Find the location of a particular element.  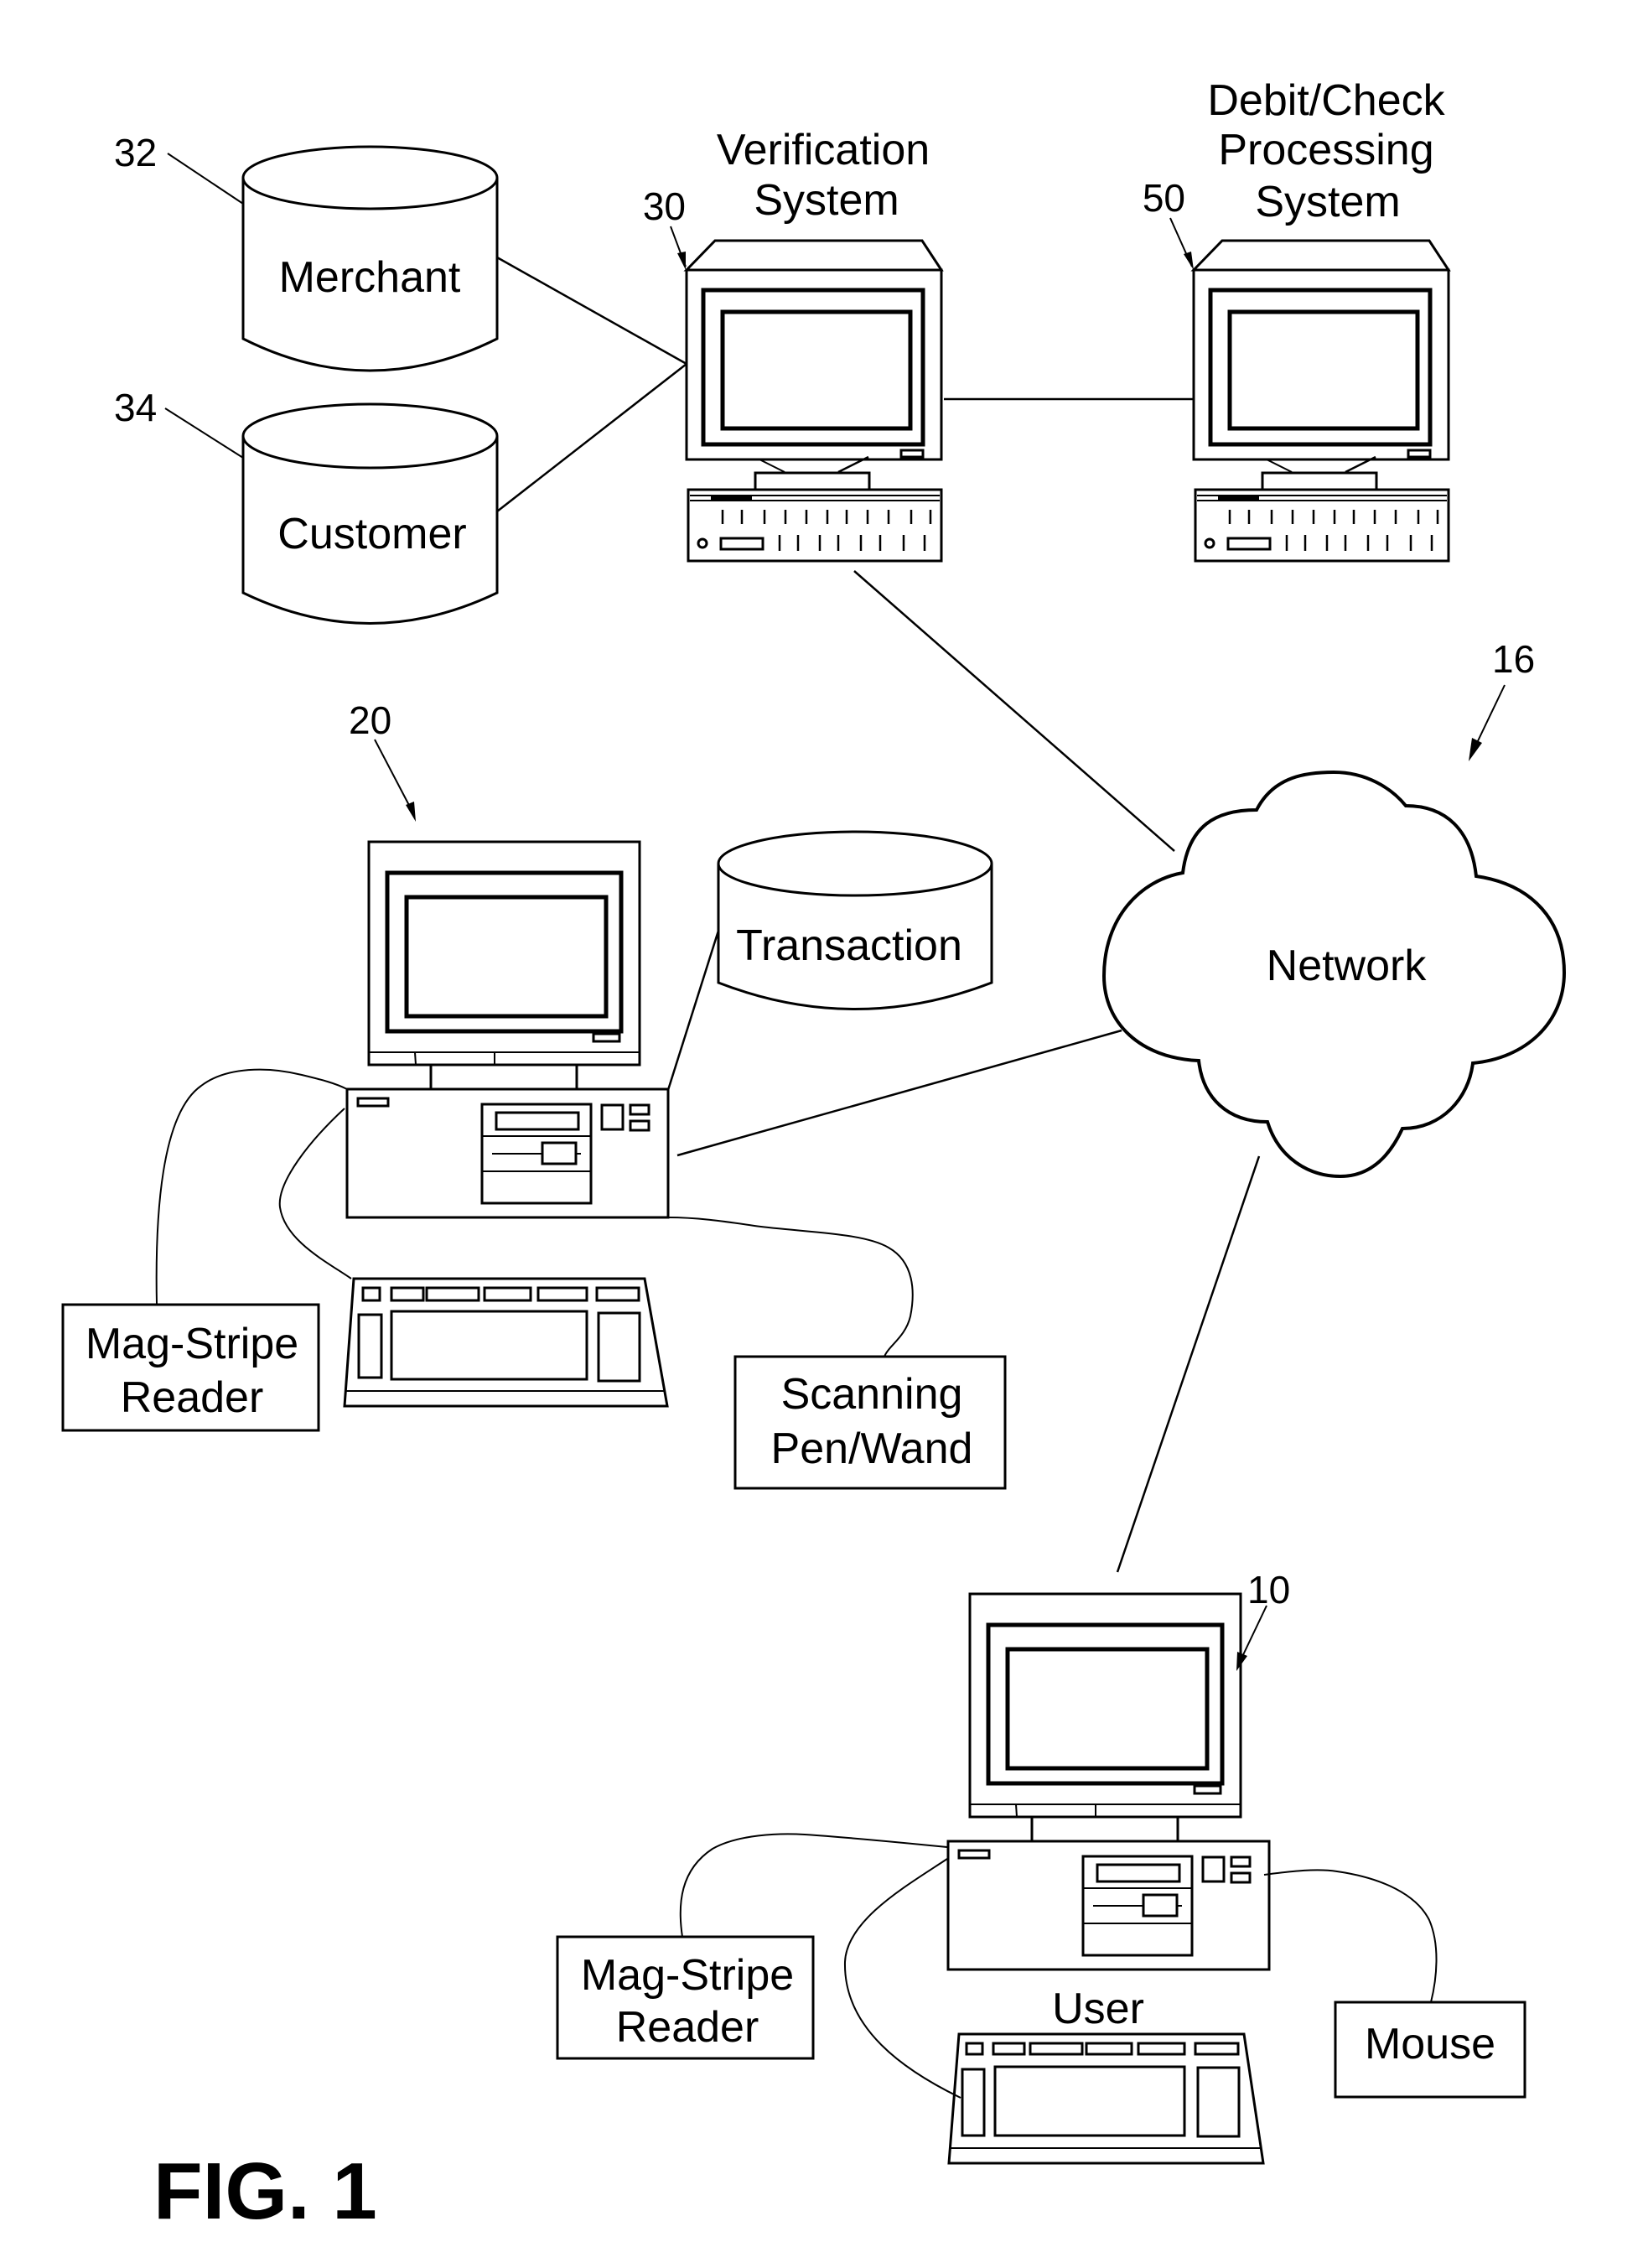

mouse: Mouse is located at coordinates (1430, 2050).